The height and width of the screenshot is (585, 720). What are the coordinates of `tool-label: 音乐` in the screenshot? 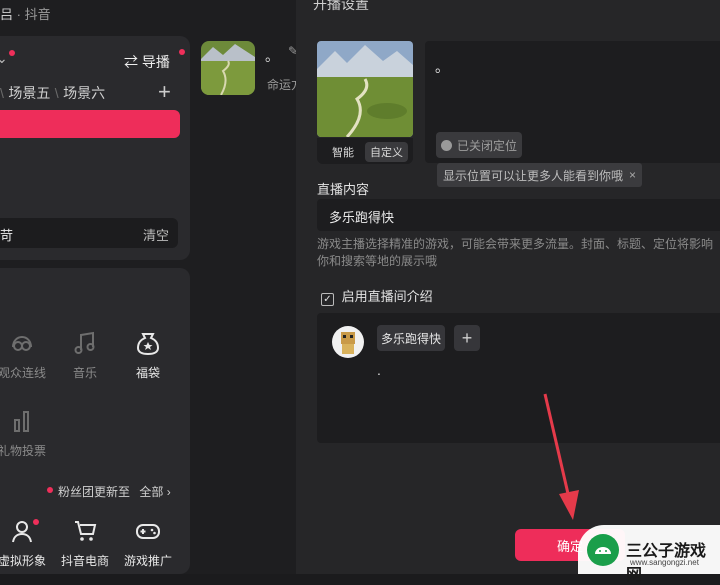 It's located at (84, 373).